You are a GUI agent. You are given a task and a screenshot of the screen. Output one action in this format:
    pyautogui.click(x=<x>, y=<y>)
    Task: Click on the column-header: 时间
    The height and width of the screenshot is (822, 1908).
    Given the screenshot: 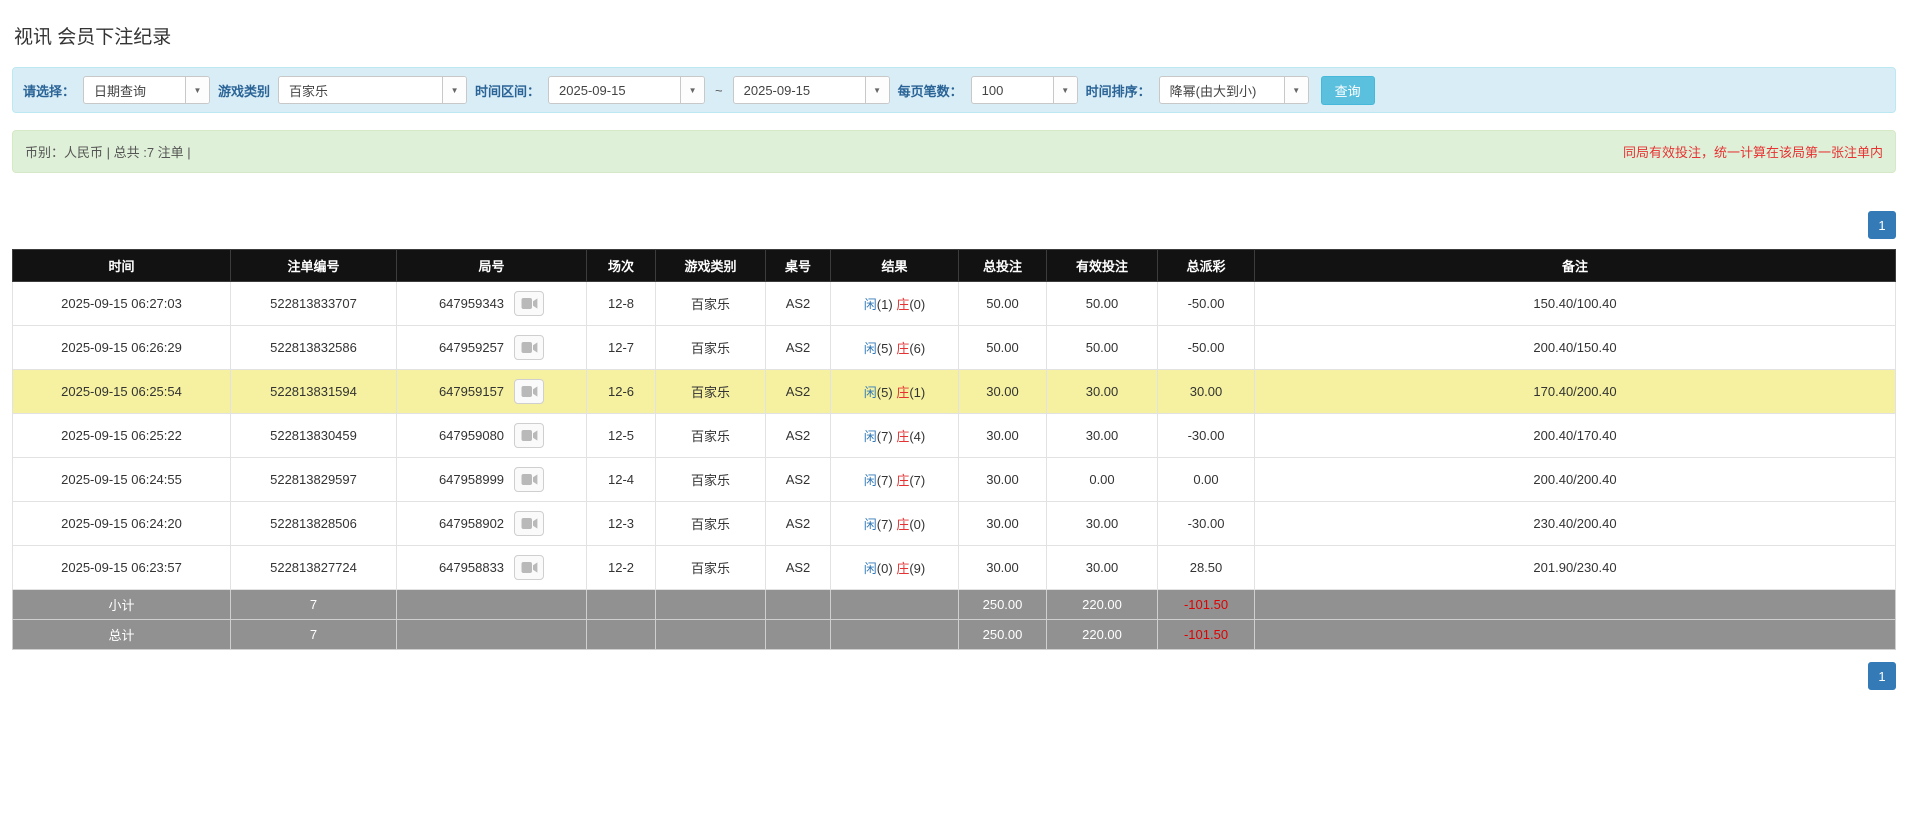 What is the action you would take?
    pyautogui.click(x=121, y=265)
    